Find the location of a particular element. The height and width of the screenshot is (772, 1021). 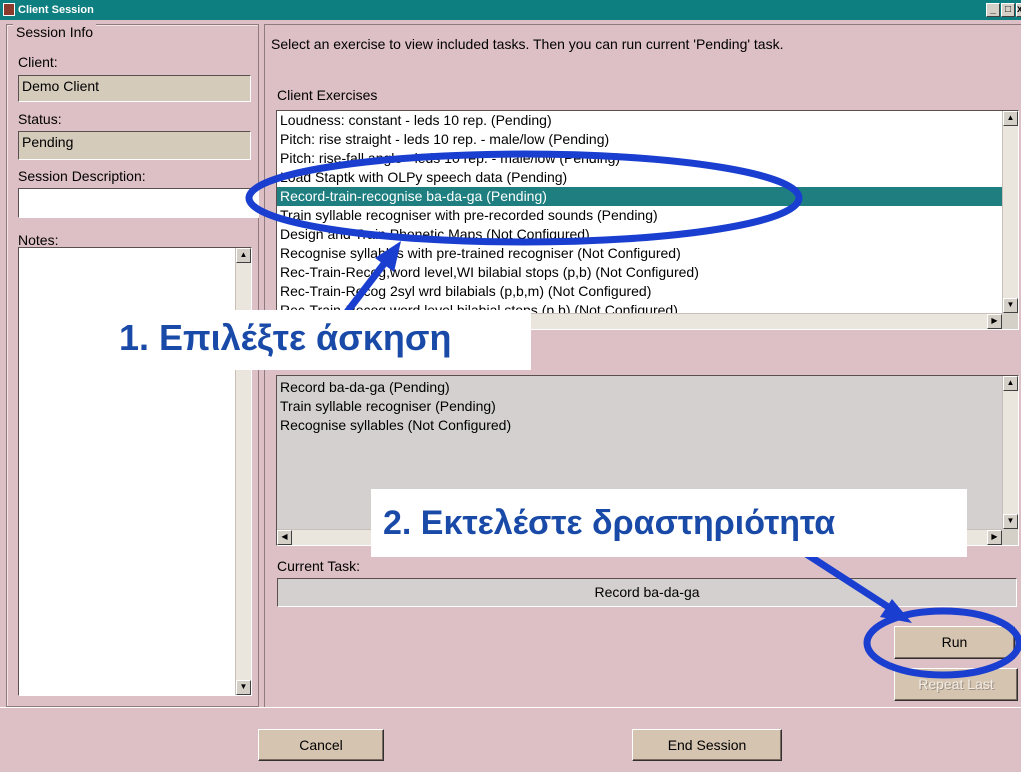

annotation-box-1: 1. Επιλέξτε άσκηση is located at coordinates (318, 340).